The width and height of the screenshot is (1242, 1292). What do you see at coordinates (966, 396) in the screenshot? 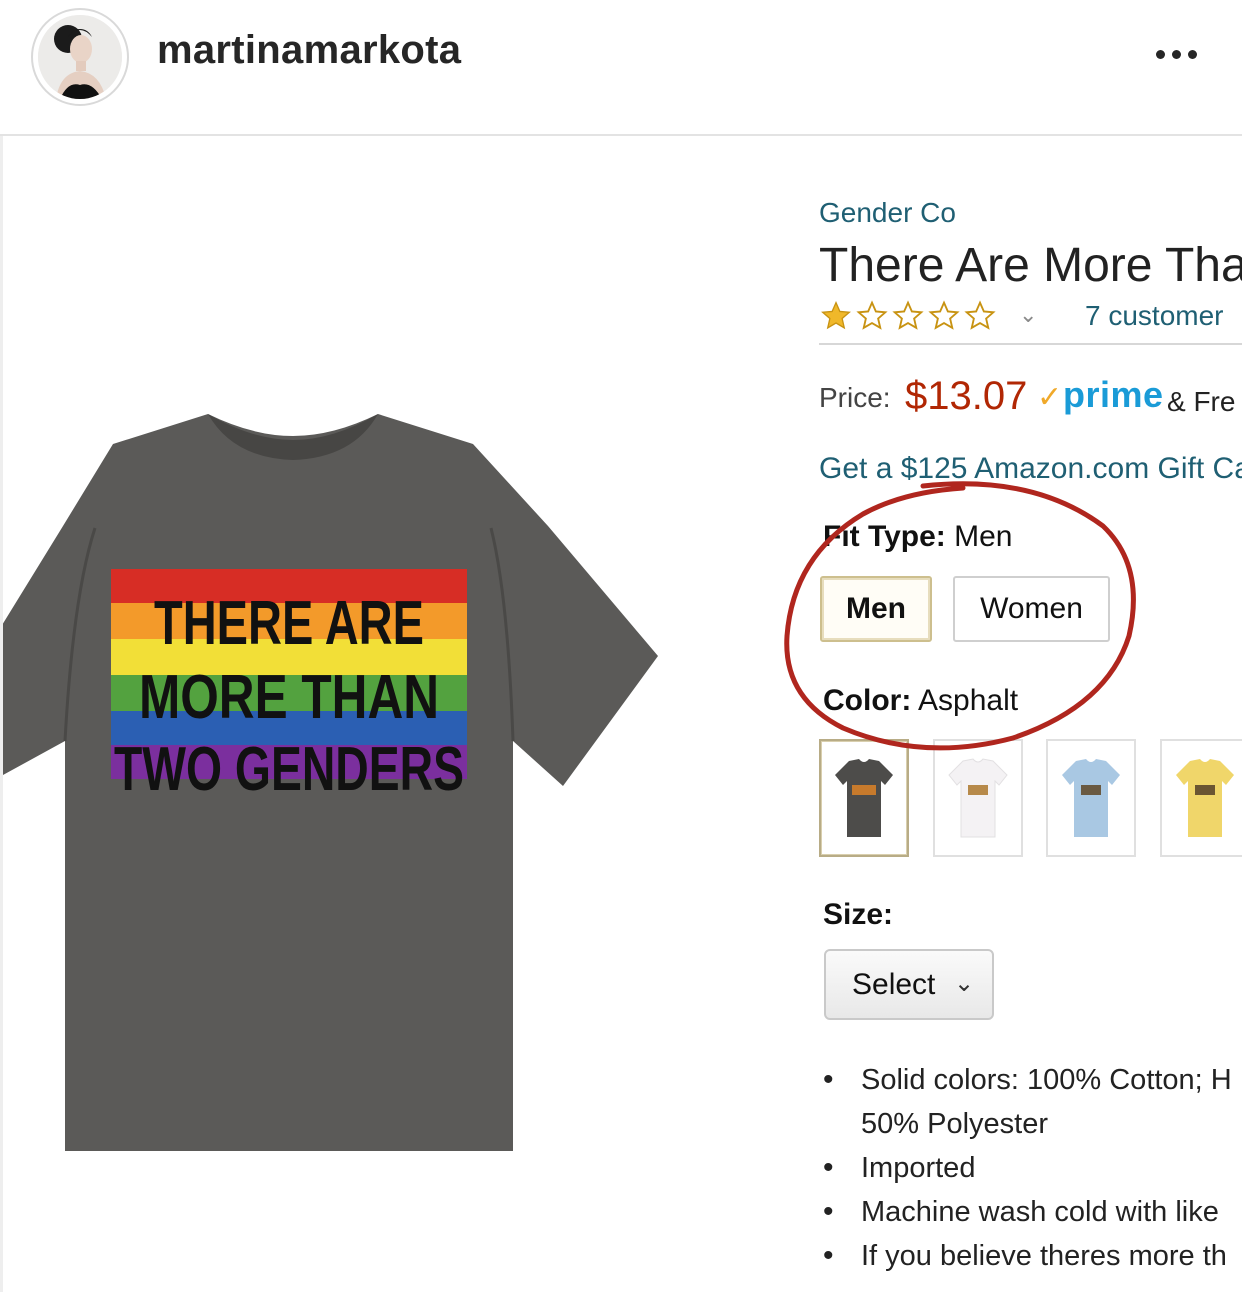
I see `price-value: $13.07` at bounding box center [966, 396].